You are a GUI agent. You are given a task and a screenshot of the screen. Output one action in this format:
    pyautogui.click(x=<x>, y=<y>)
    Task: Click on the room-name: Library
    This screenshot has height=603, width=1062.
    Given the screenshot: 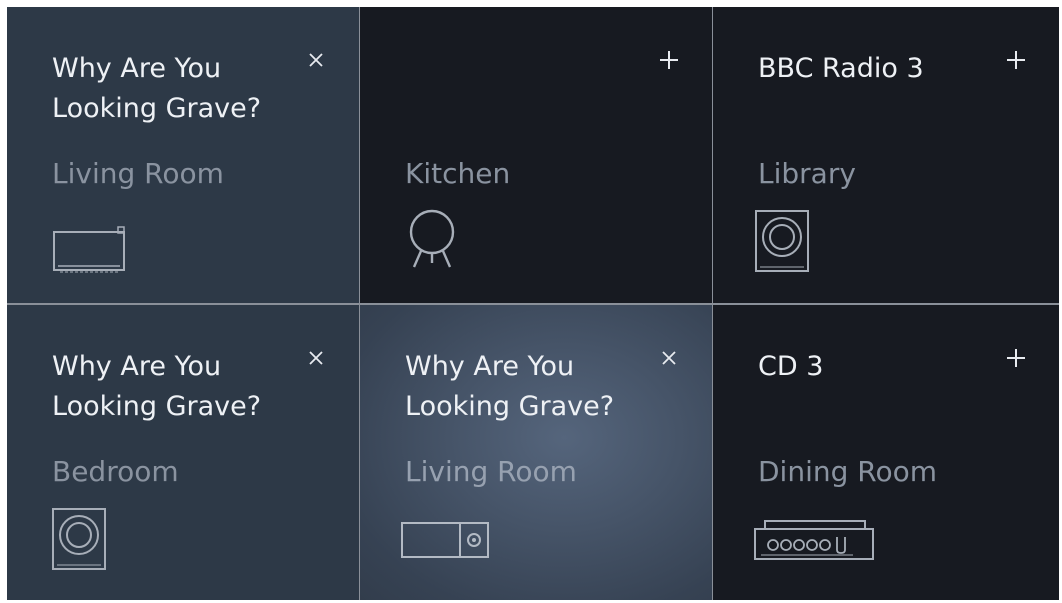 What is the action you would take?
    pyautogui.click(x=807, y=173)
    